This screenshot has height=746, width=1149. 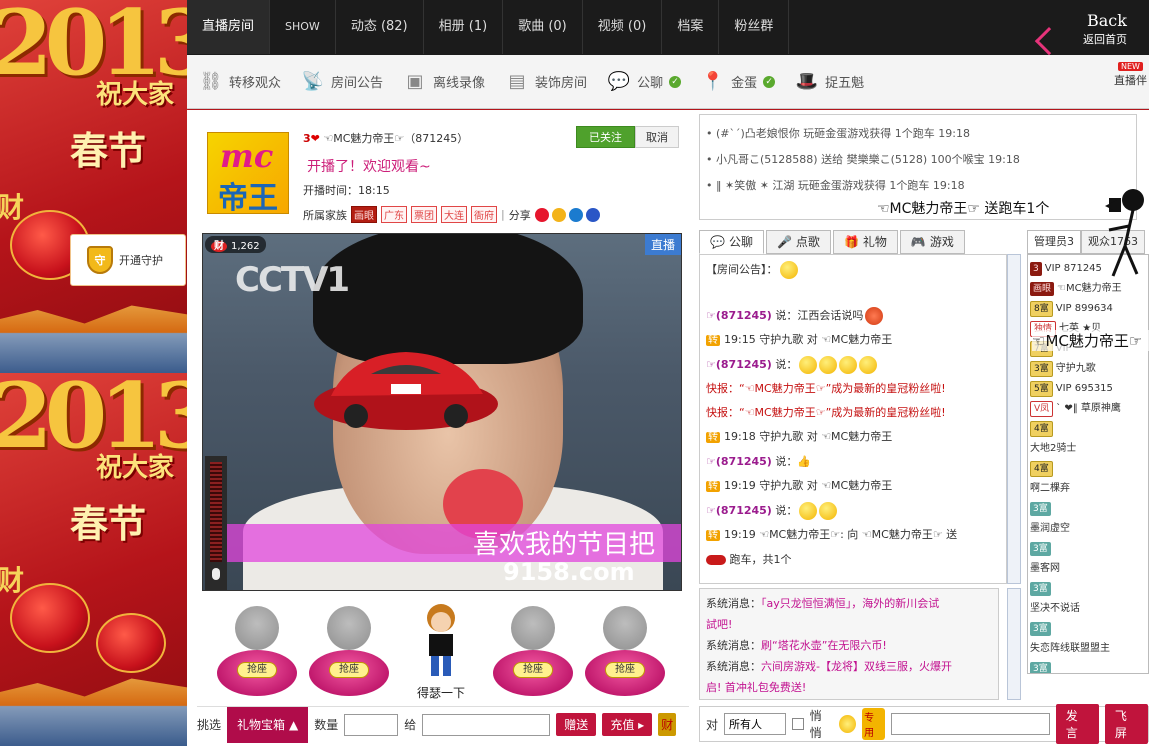 I want to click on banner-top: 2013 祝大家 春节 财, so click(x=94, y=186).